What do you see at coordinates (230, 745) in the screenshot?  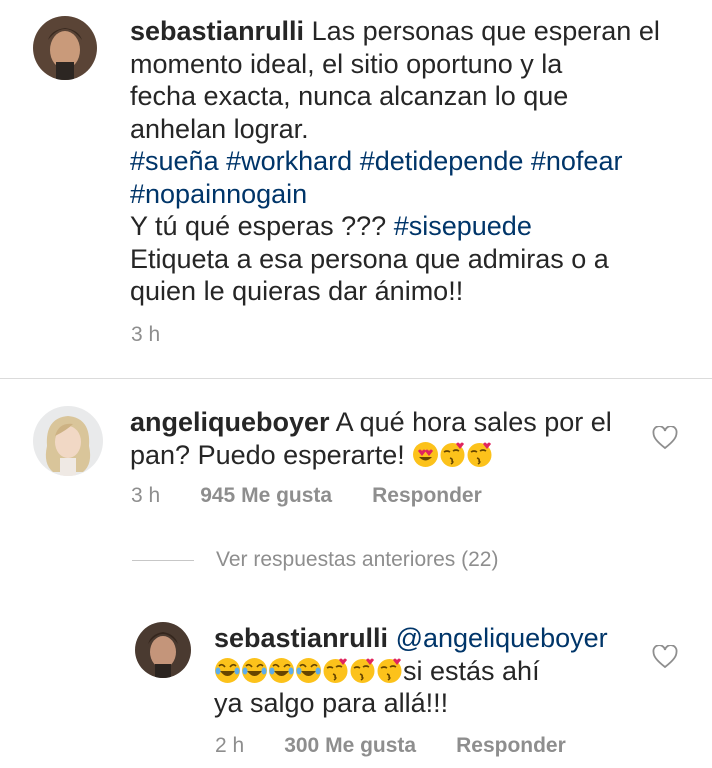 I see `reply-timestamp: 2 h` at bounding box center [230, 745].